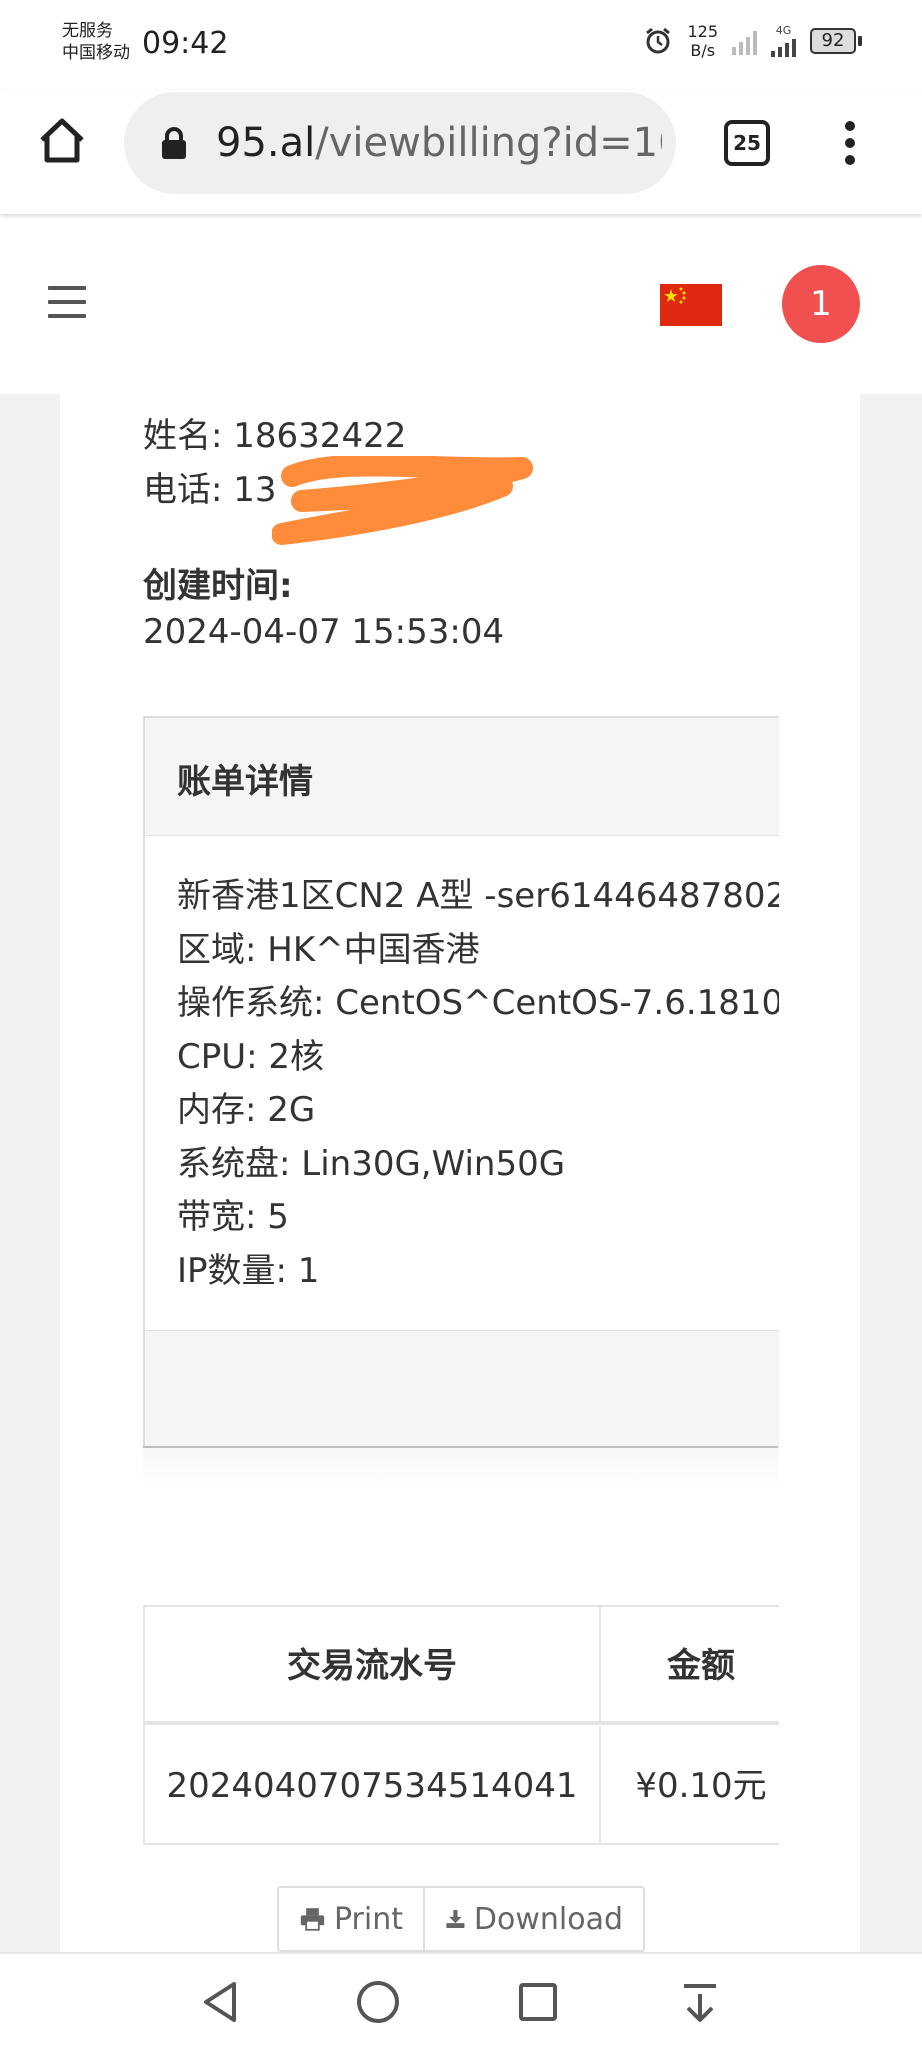 The image size is (922, 2048). I want to click on network-speed-value: 125, so click(702, 31).